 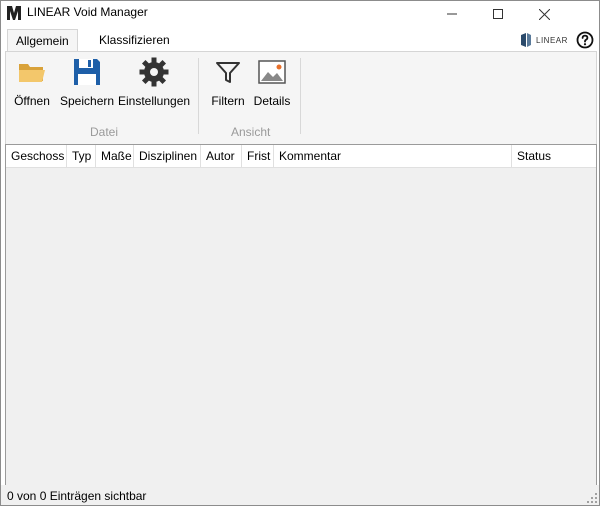 I want to click on close-button, so click(x=544, y=14).